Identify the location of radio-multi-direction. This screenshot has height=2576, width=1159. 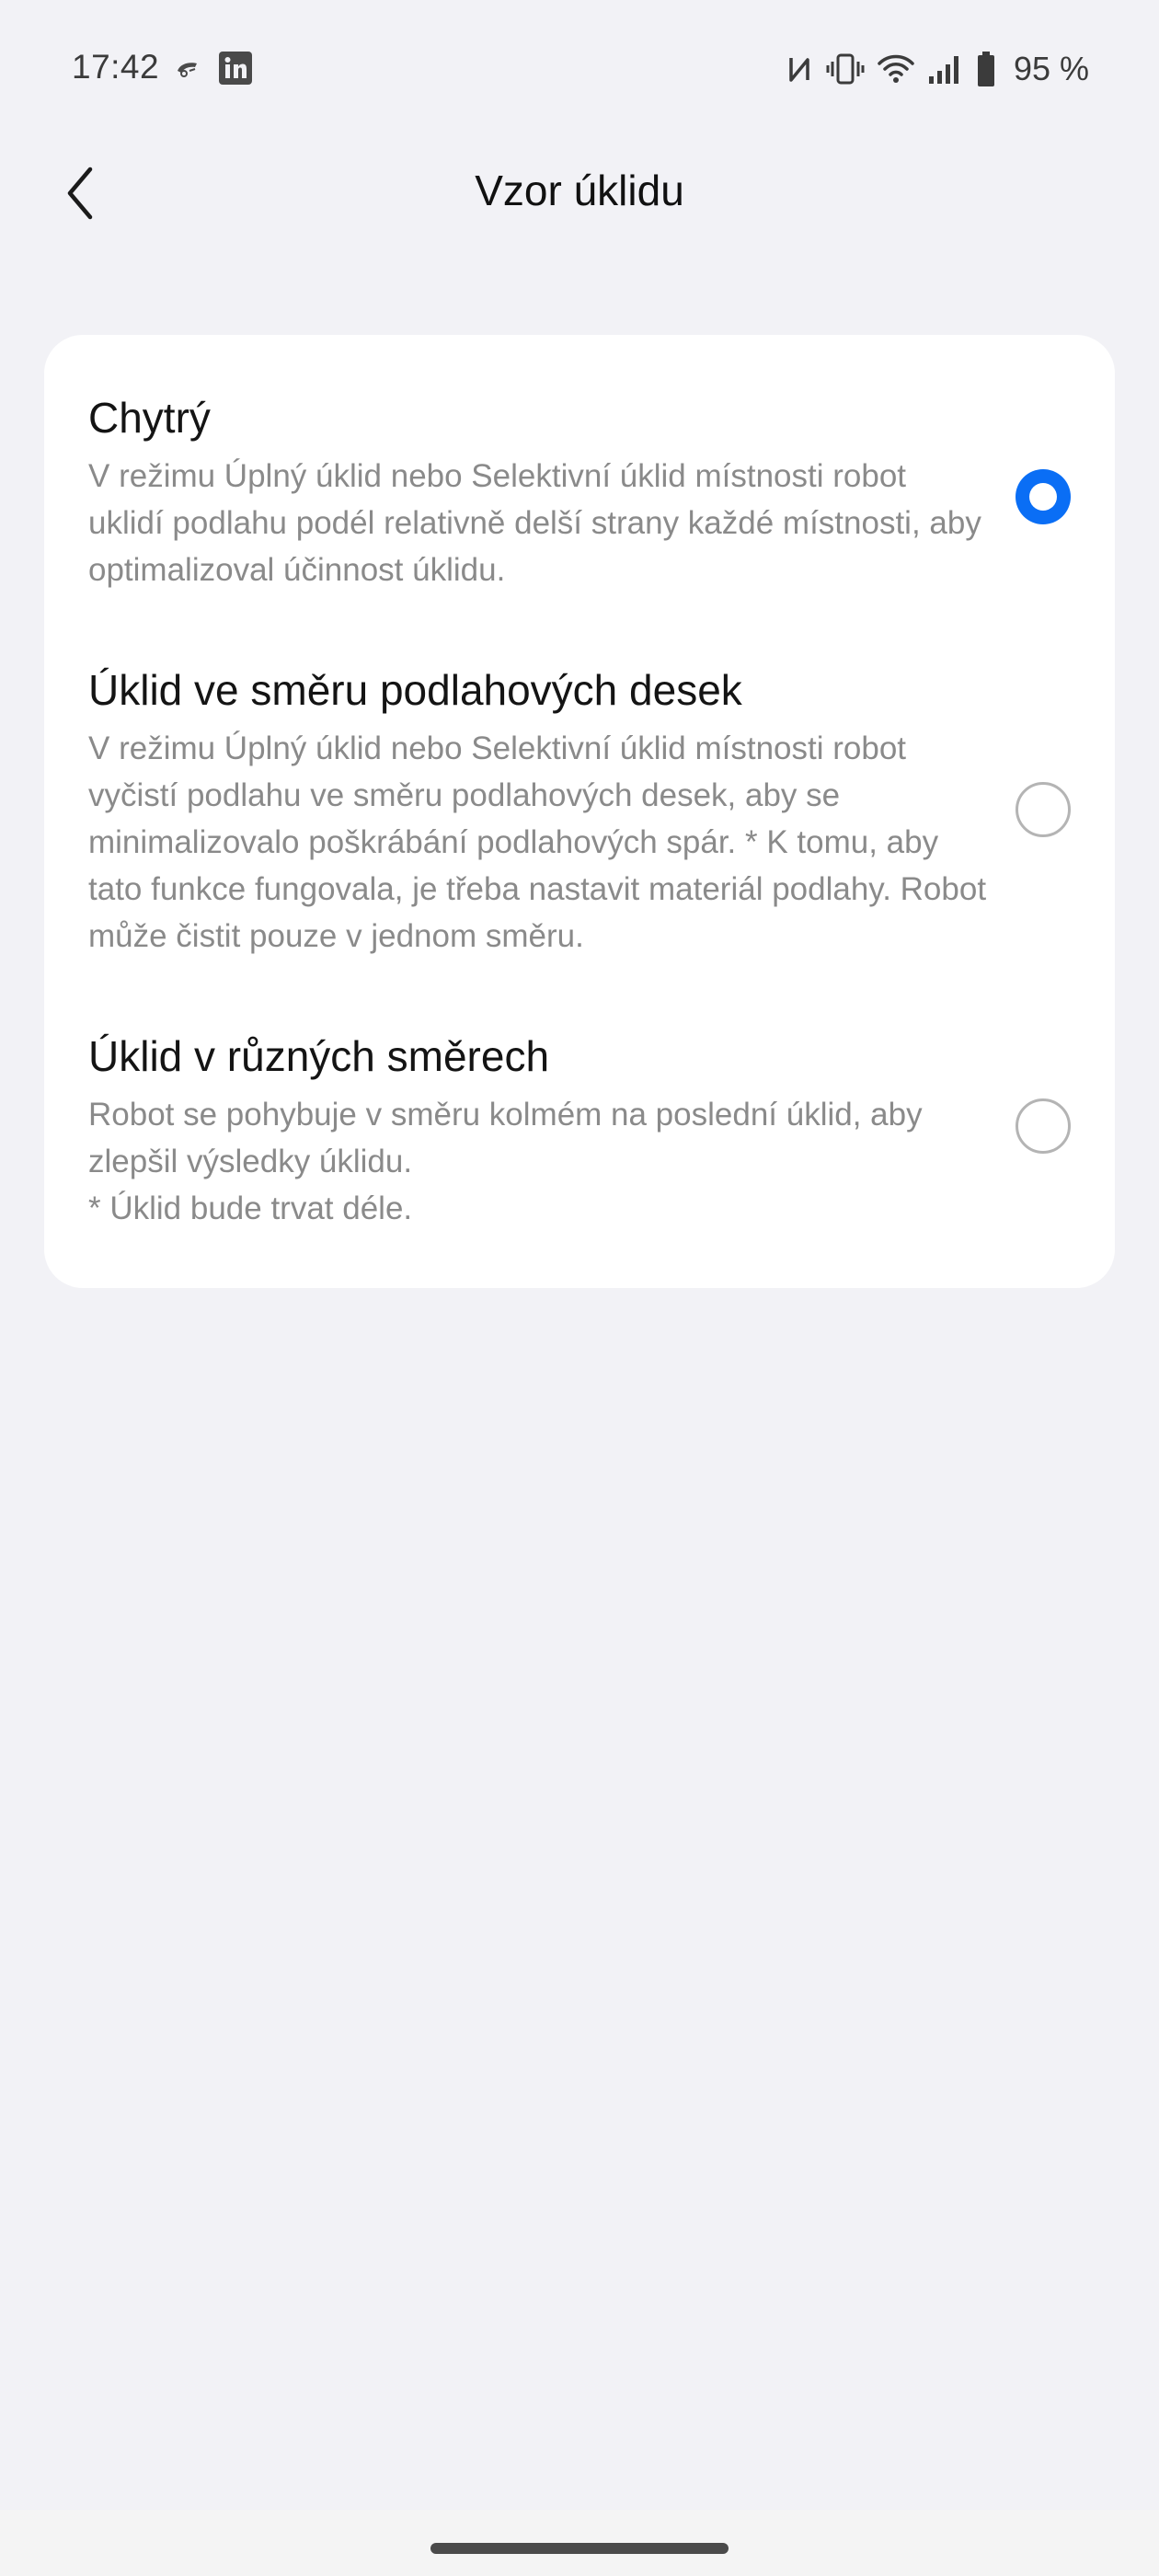
(1043, 1126).